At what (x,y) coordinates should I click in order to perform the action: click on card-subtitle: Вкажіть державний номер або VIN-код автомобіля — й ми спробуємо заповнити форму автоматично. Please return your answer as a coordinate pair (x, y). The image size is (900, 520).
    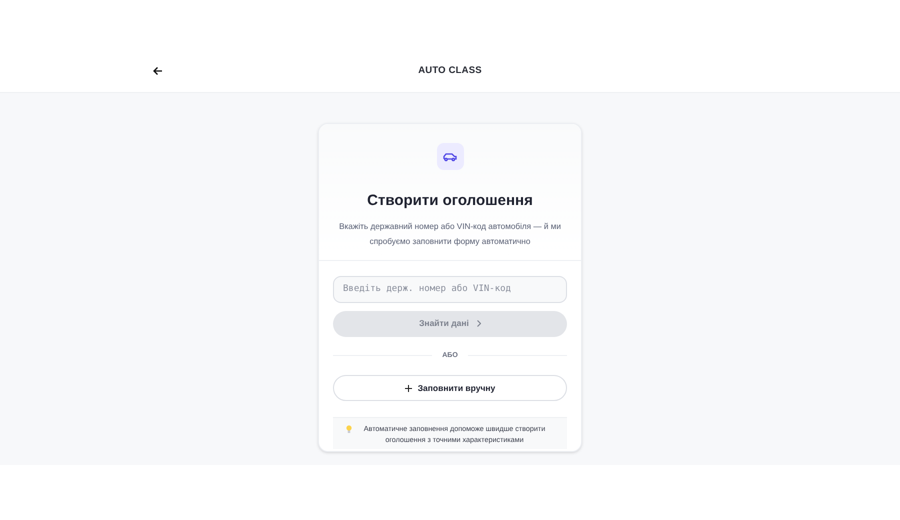
    Looking at the image, I should click on (450, 234).